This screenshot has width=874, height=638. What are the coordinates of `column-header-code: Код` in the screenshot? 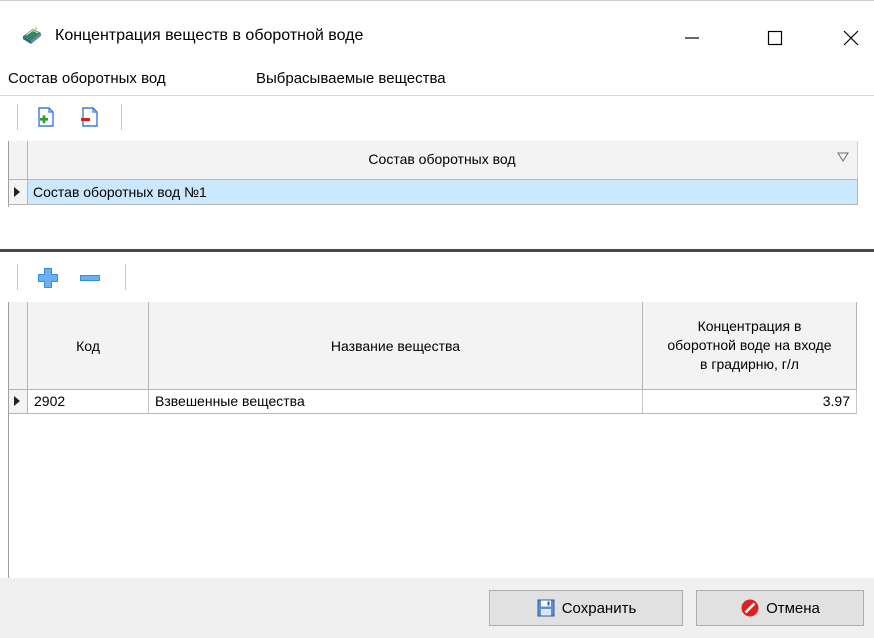 It's located at (88, 345).